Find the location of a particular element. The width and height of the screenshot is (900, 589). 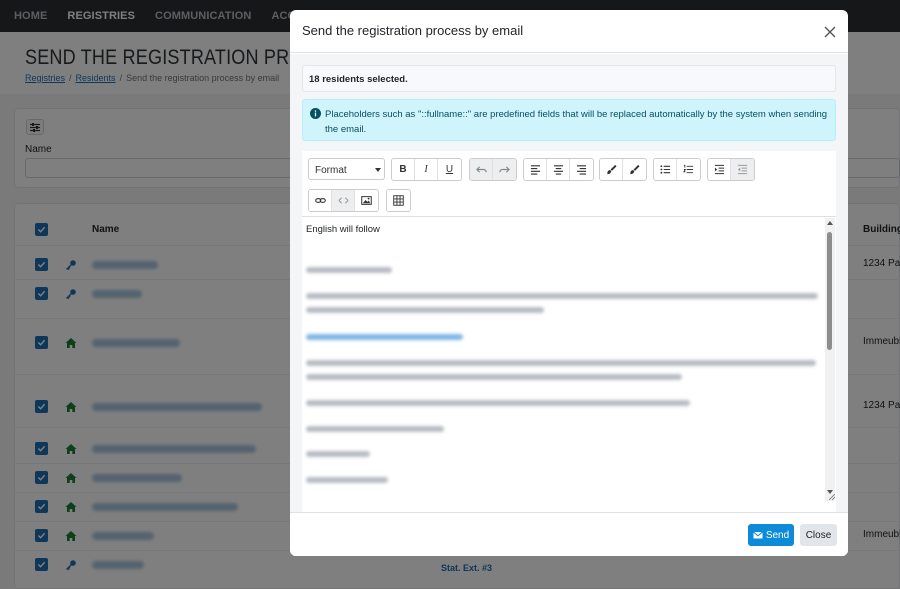

format-painter-group is located at coordinates (623, 169).